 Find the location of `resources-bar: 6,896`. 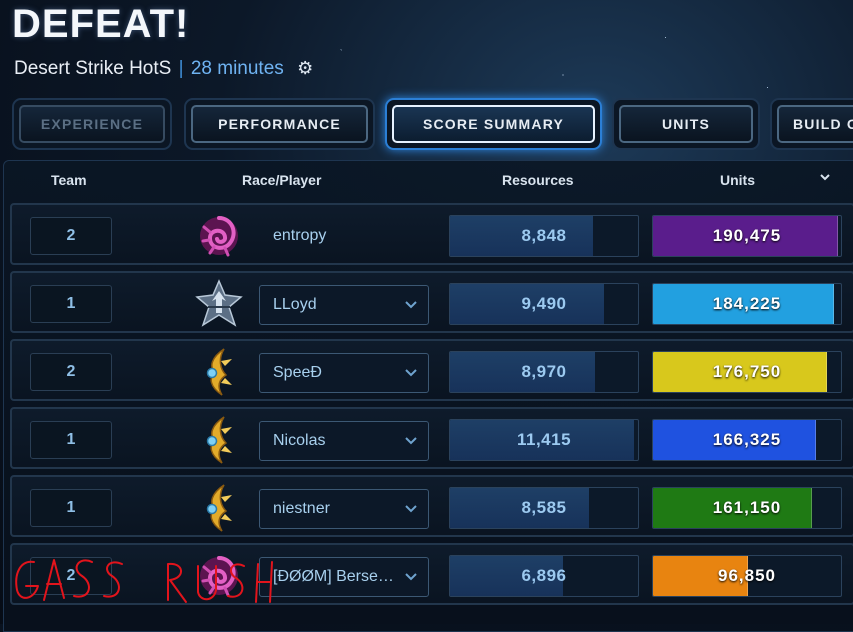

resources-bar: 6,896 is located at coordinates (544, 576).